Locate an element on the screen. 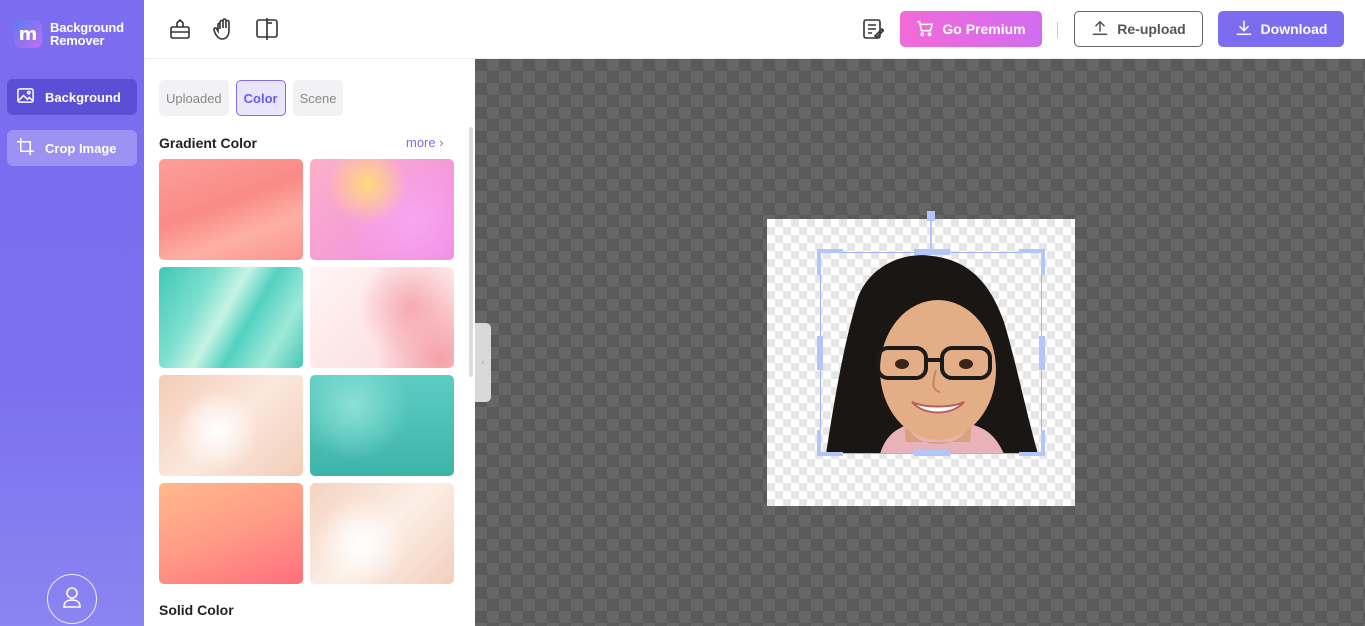  sidebar-item-label: Background is located at coordinates (83, 97).